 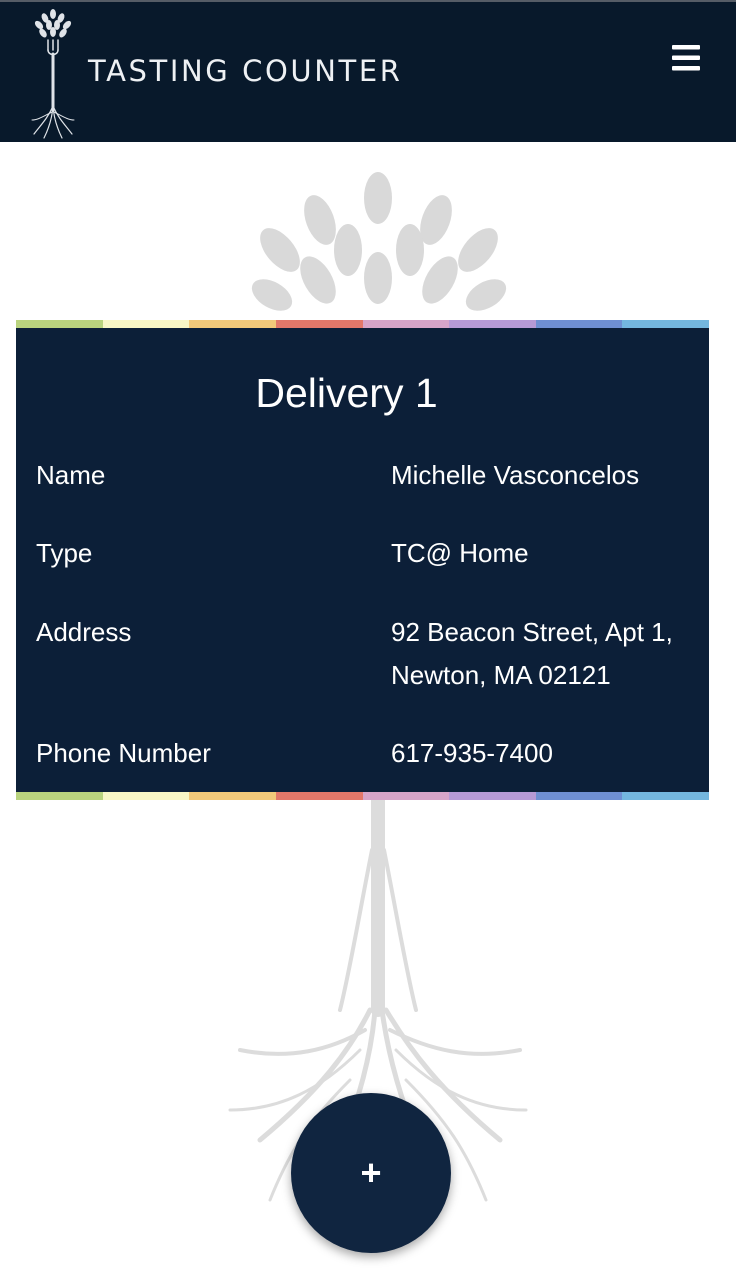 What do you see at coordinates (123, 753) in the screenshot?
I see `phone-number-label: Phone Number` at bounding box center [123, 753].